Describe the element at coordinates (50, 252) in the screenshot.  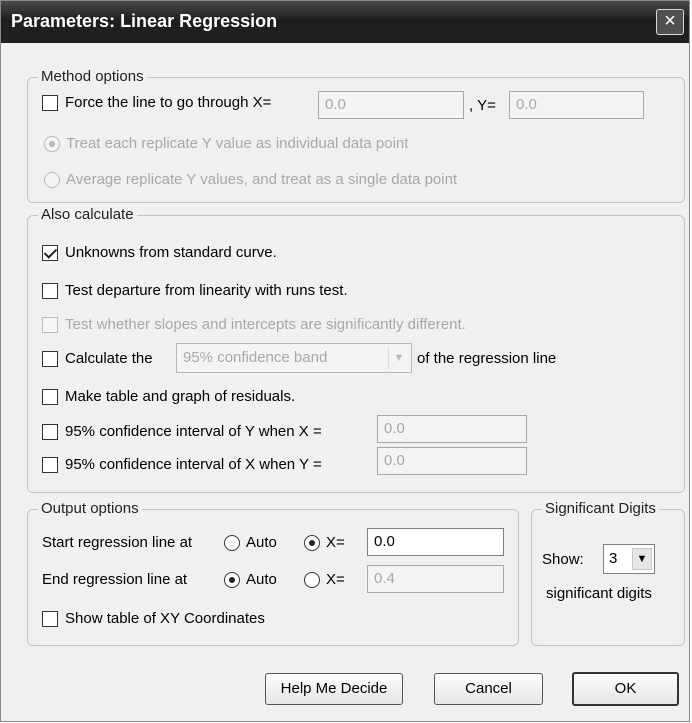
I see `unknowns-checkbox` at that location.